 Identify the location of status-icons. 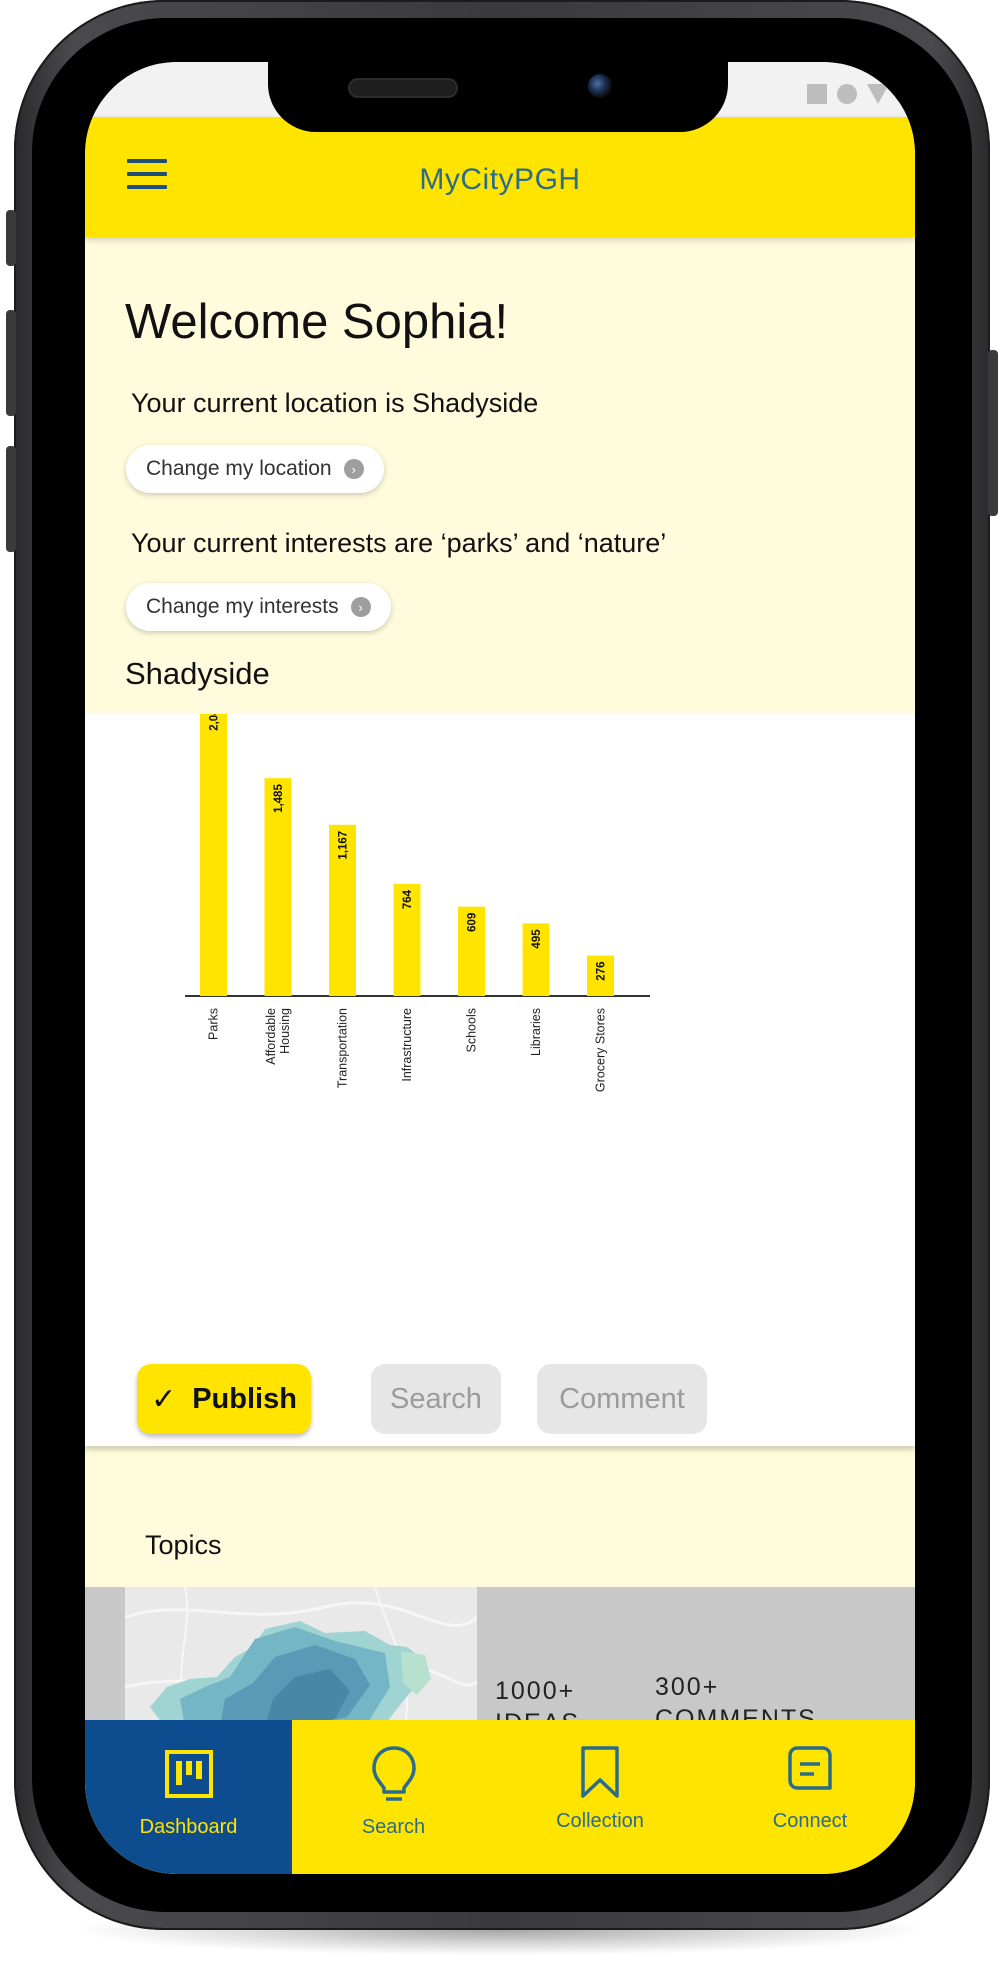
(848, 94).